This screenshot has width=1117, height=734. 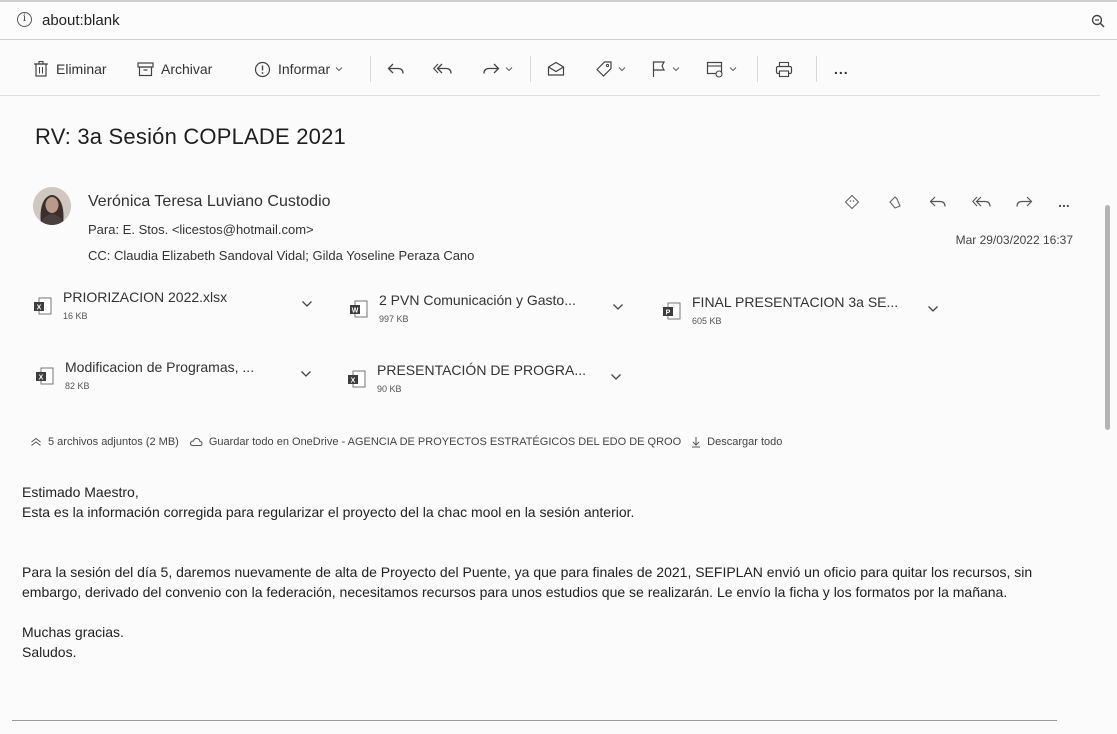 What do you see at coordinates (145, 297) in the screenshot?
I see `attachment-name: PRIORIZACION 2022.xlsx` at bounding box center [145, 297].